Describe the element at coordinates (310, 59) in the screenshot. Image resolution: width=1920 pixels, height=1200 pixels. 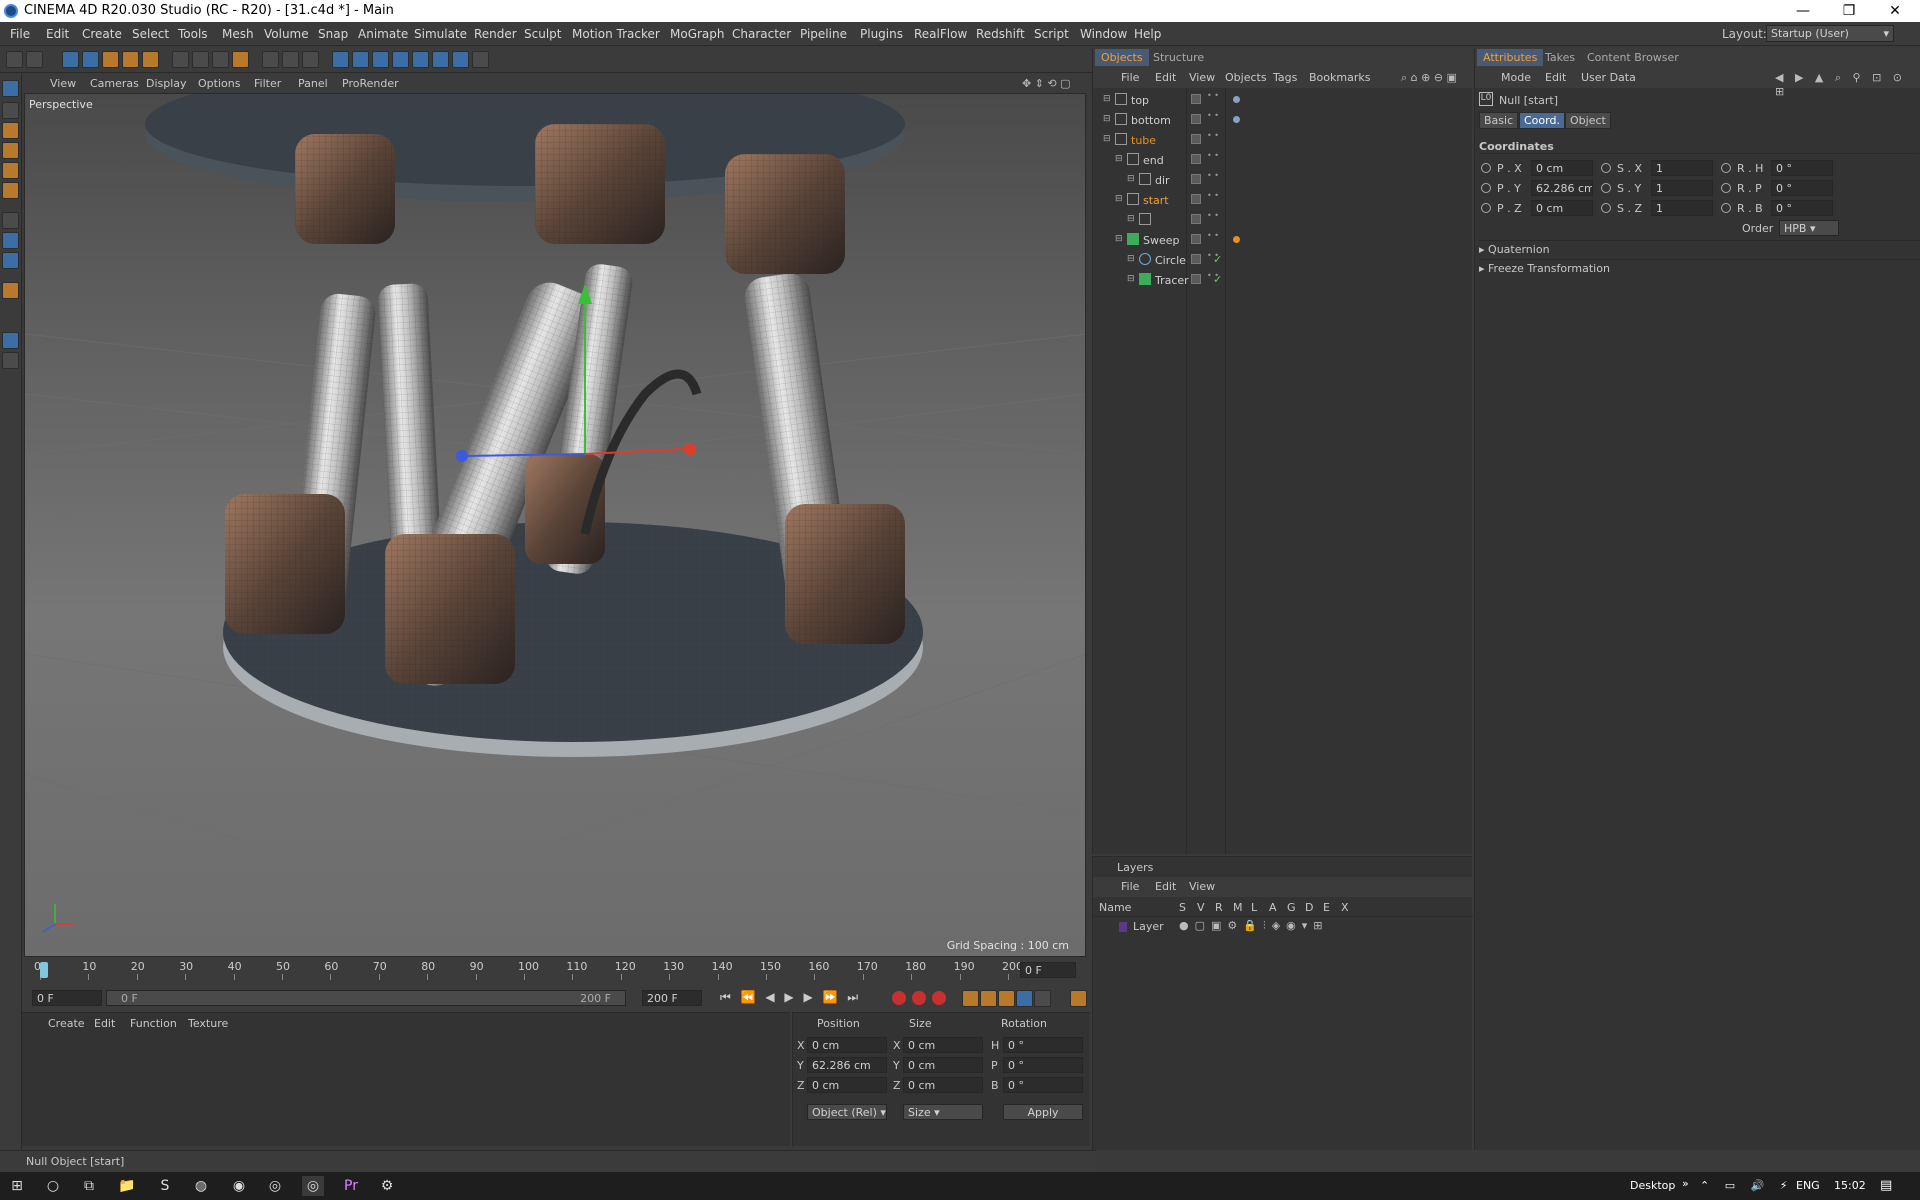
I see `render-settings-icon` at that location.